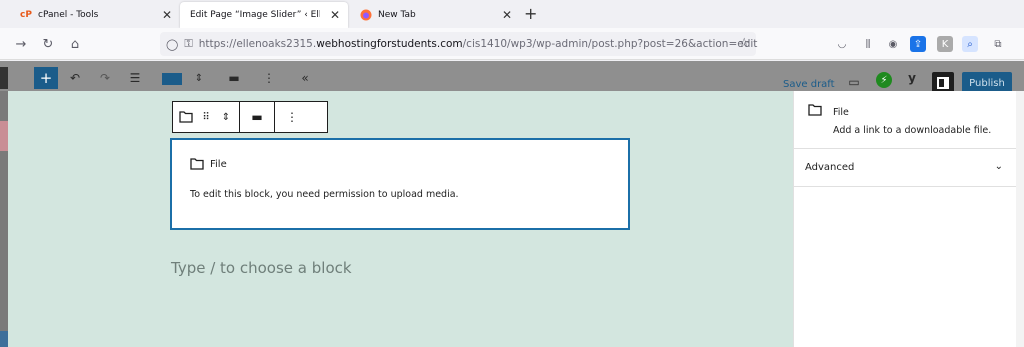 The width and height of the screenshot is (1024, 347). Describe the element at coordinates (26, 15) in the screenshot. I see `cpanel-icon: cP` at that location.